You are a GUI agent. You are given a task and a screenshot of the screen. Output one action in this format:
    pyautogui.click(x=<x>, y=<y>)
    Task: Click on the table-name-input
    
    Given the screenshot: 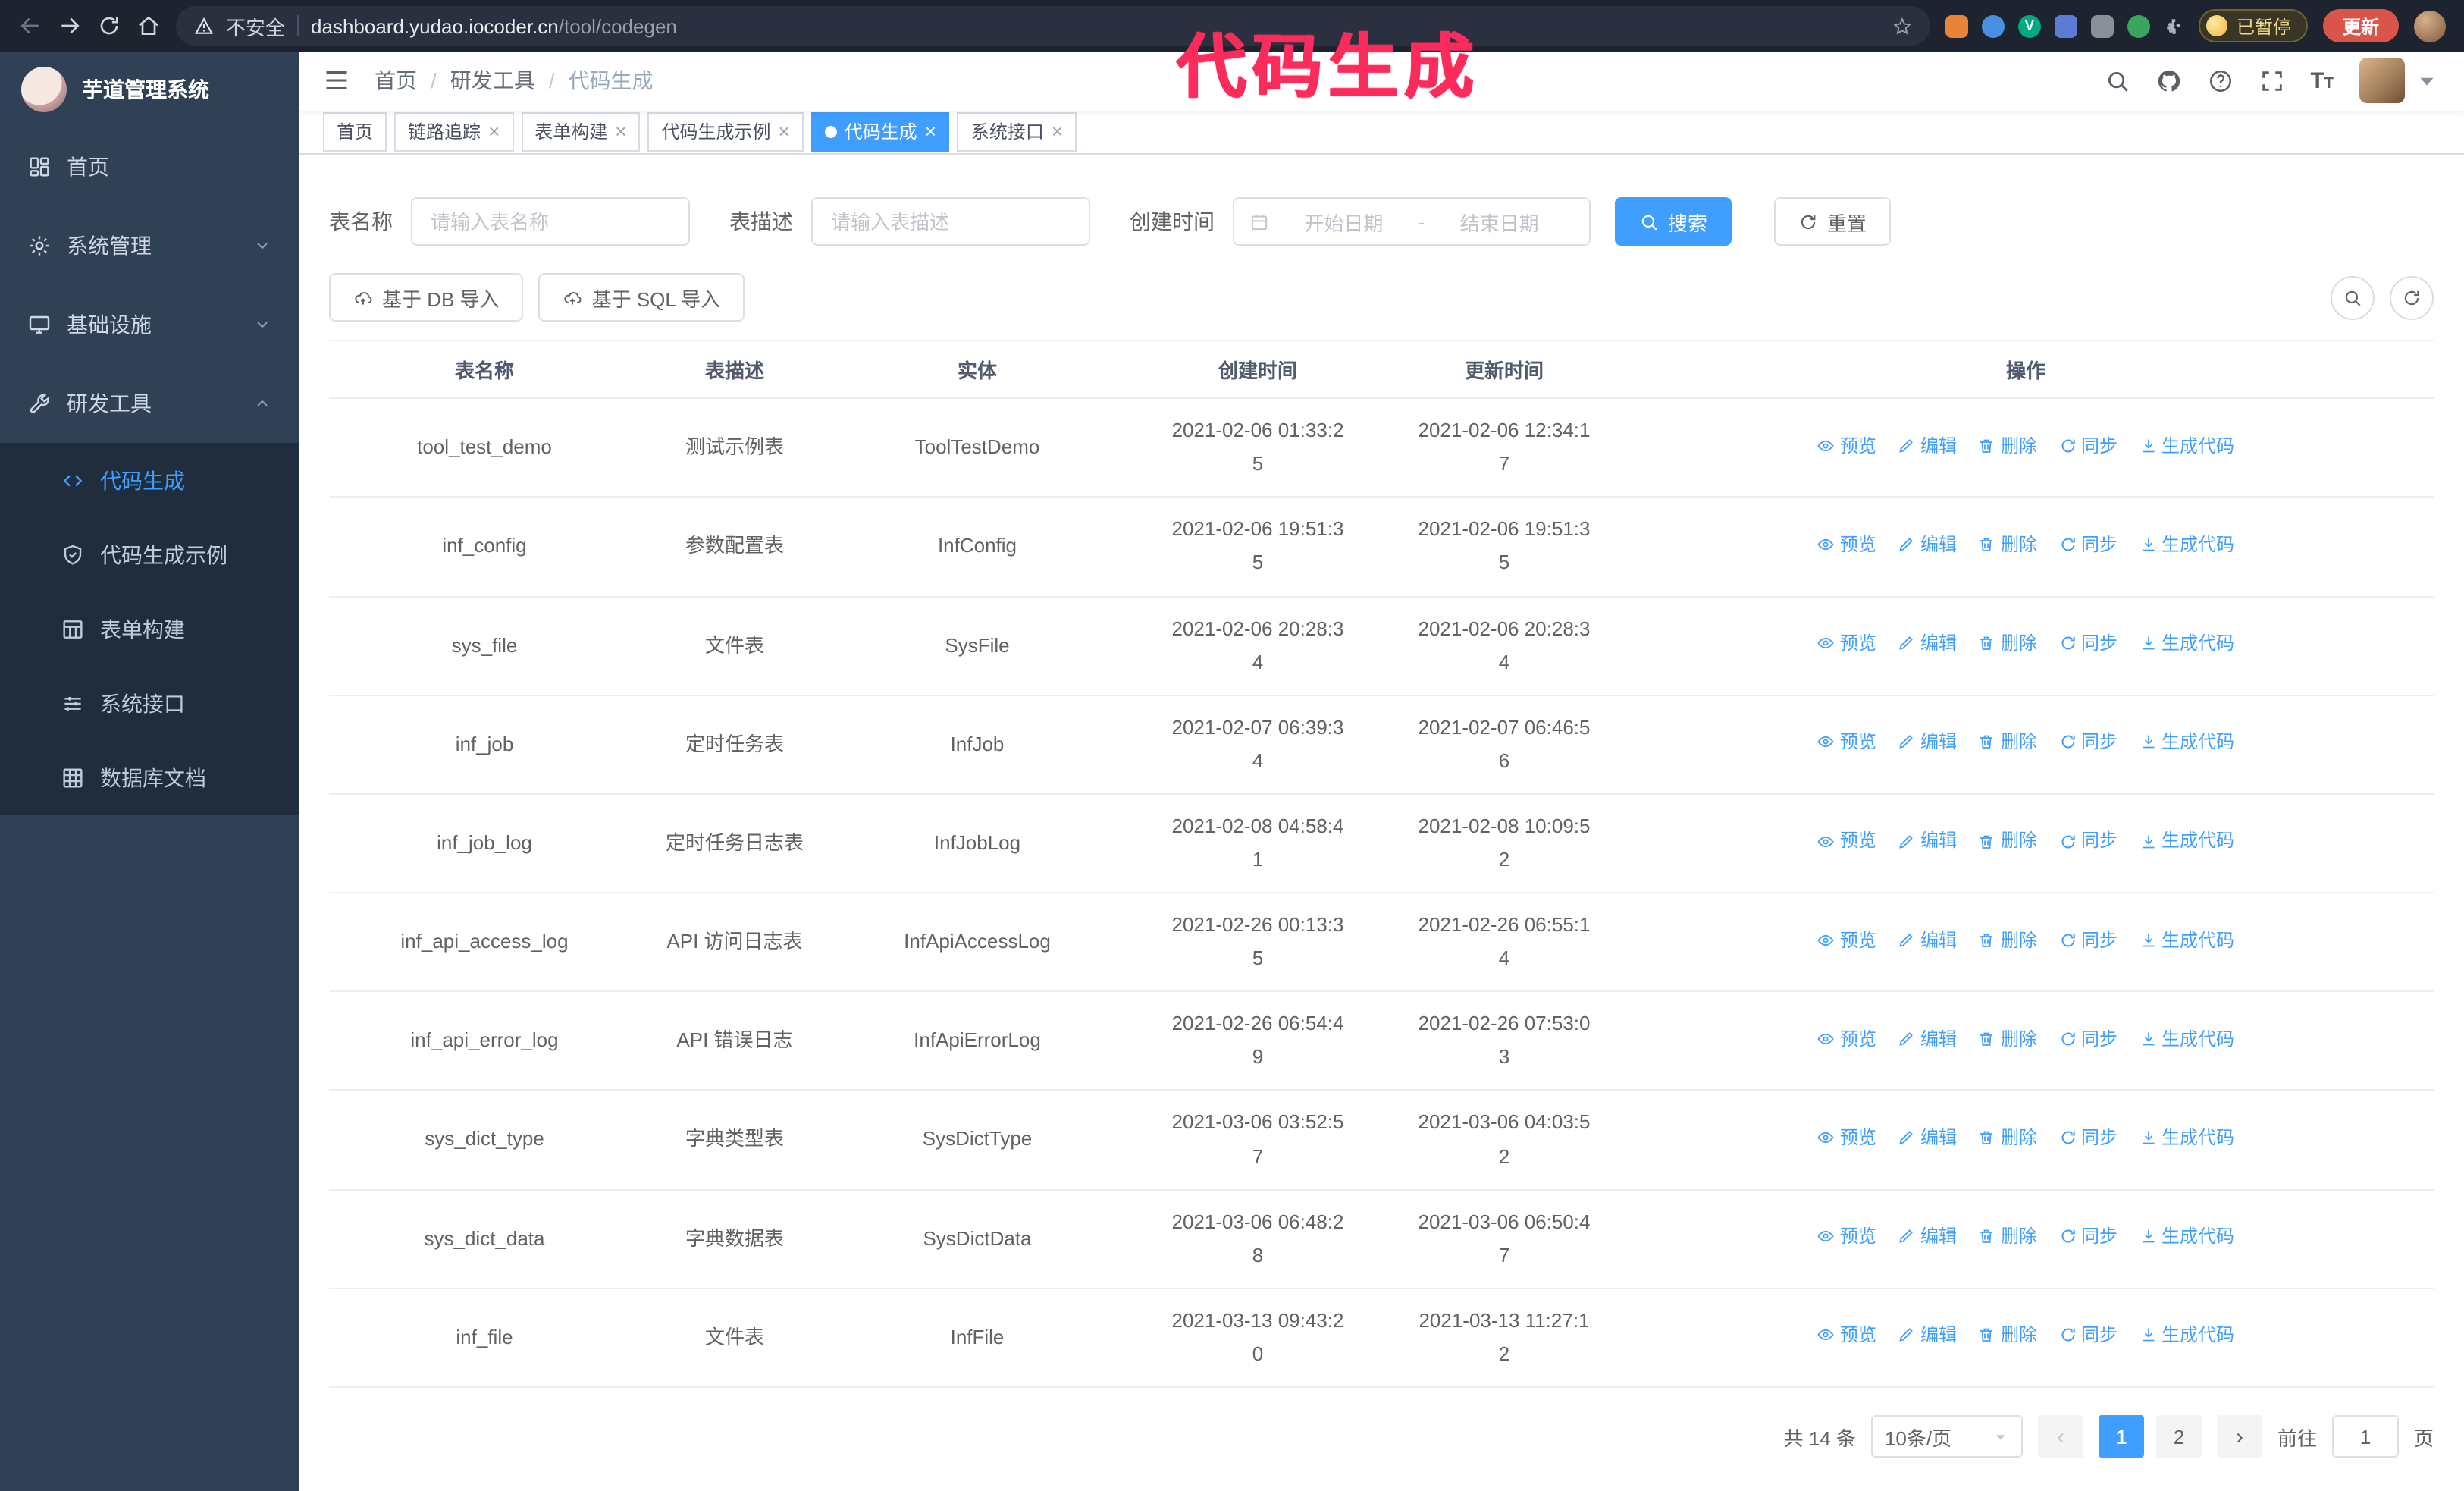 What is the action you would take?
    pyautogui.click(x=550, y=221)
    